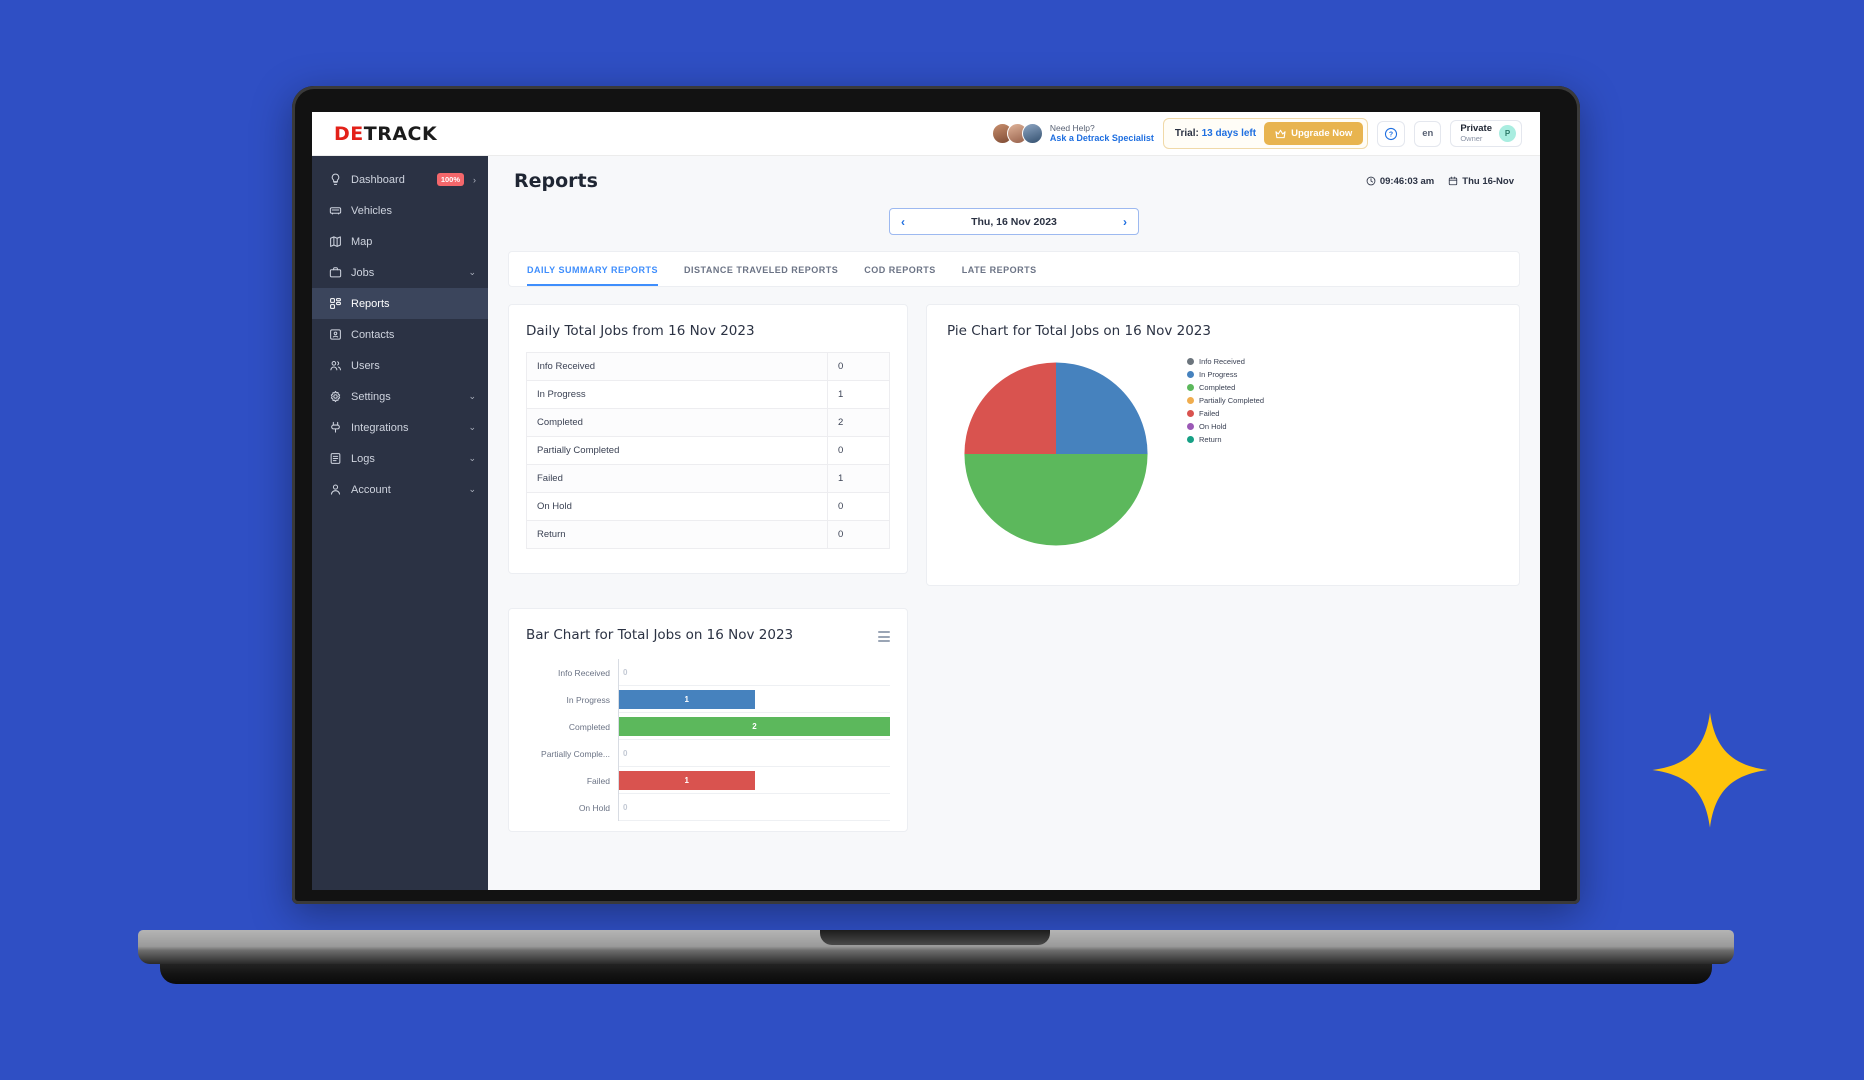 This screenshot has width=1864, height=1080. I want to click on pie-slice-in-progress, so click(1102, 408).